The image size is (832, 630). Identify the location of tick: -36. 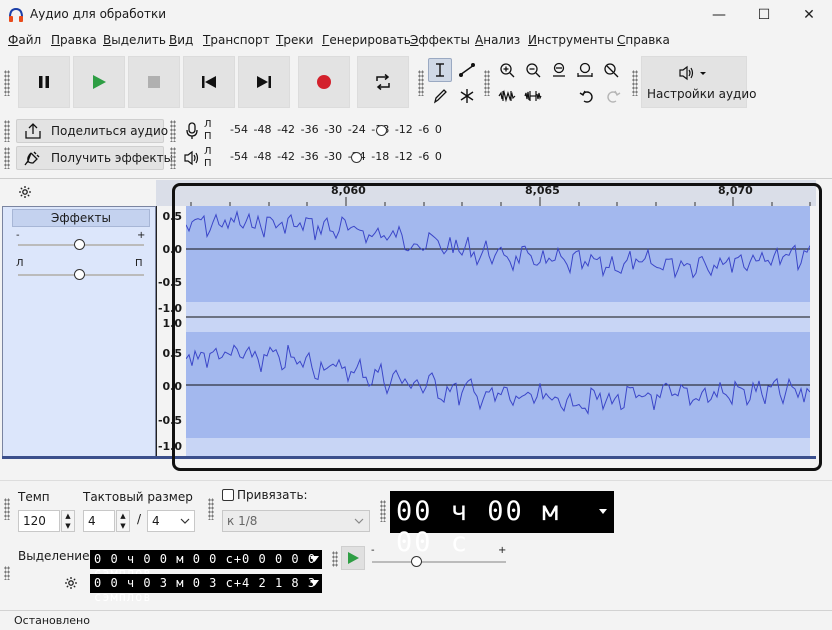
(309, 129).